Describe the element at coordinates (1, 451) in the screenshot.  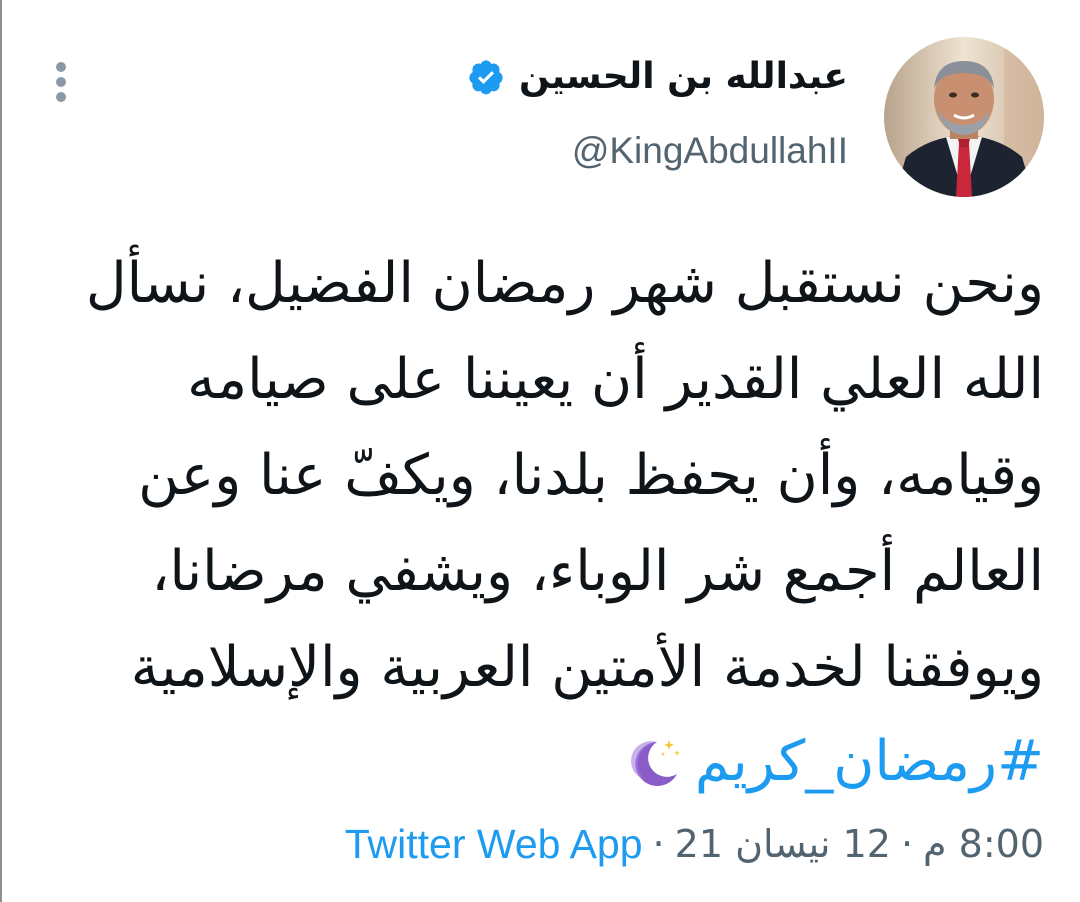
I see `window-edge` at that location.